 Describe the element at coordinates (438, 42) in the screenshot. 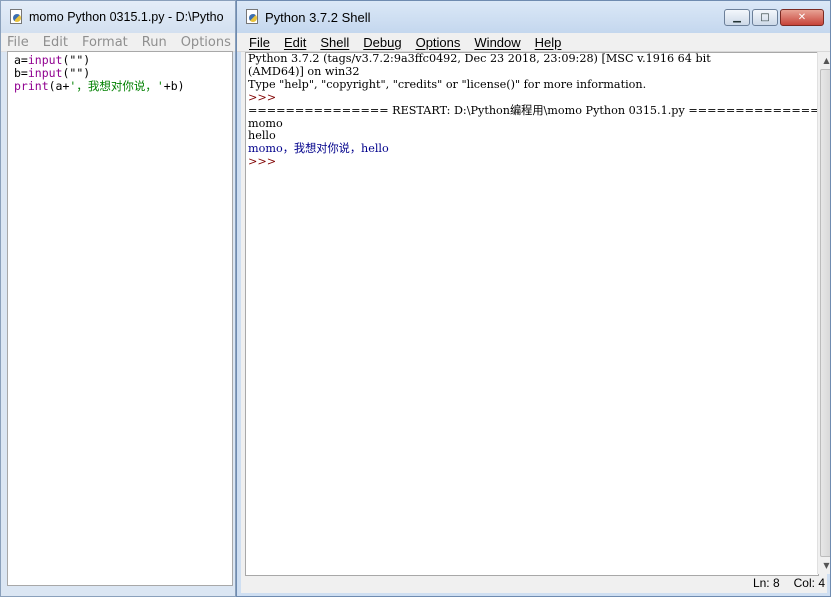

I see `shell-menu-options: Options` at that location.